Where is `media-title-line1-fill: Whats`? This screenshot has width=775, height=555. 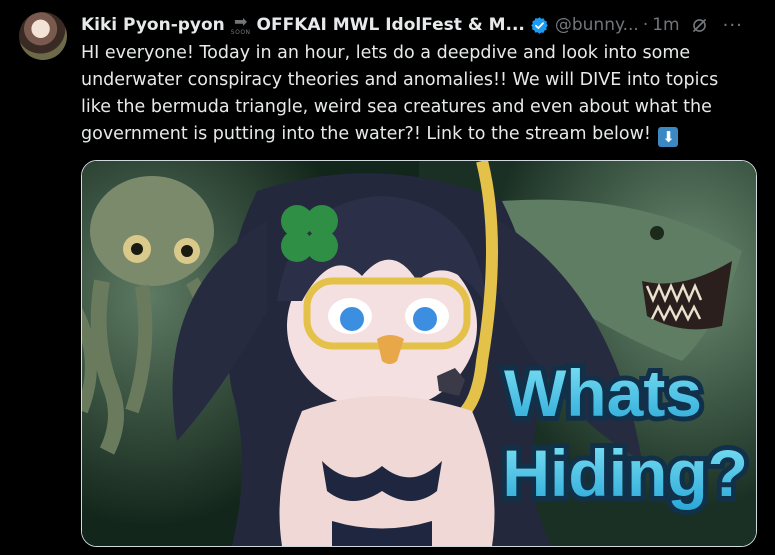 media-title-line1-fill: Whats is located at coordinates (603, 393).